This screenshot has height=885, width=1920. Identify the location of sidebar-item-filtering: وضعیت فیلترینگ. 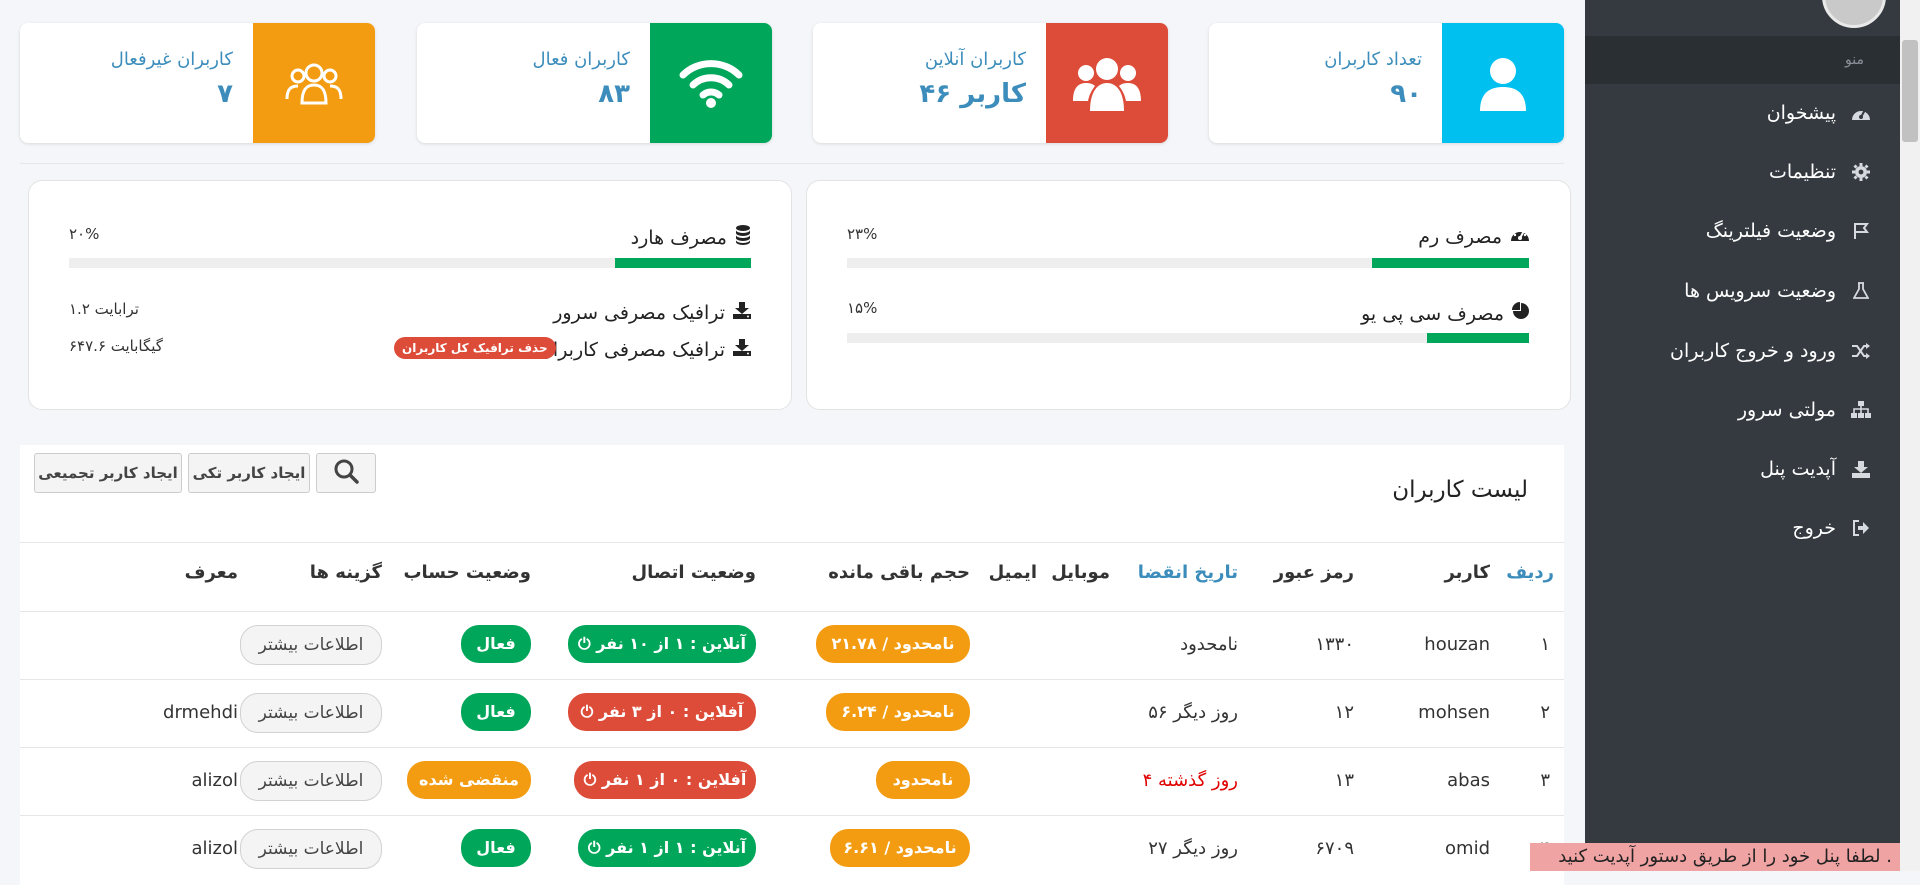
(1742, 231).